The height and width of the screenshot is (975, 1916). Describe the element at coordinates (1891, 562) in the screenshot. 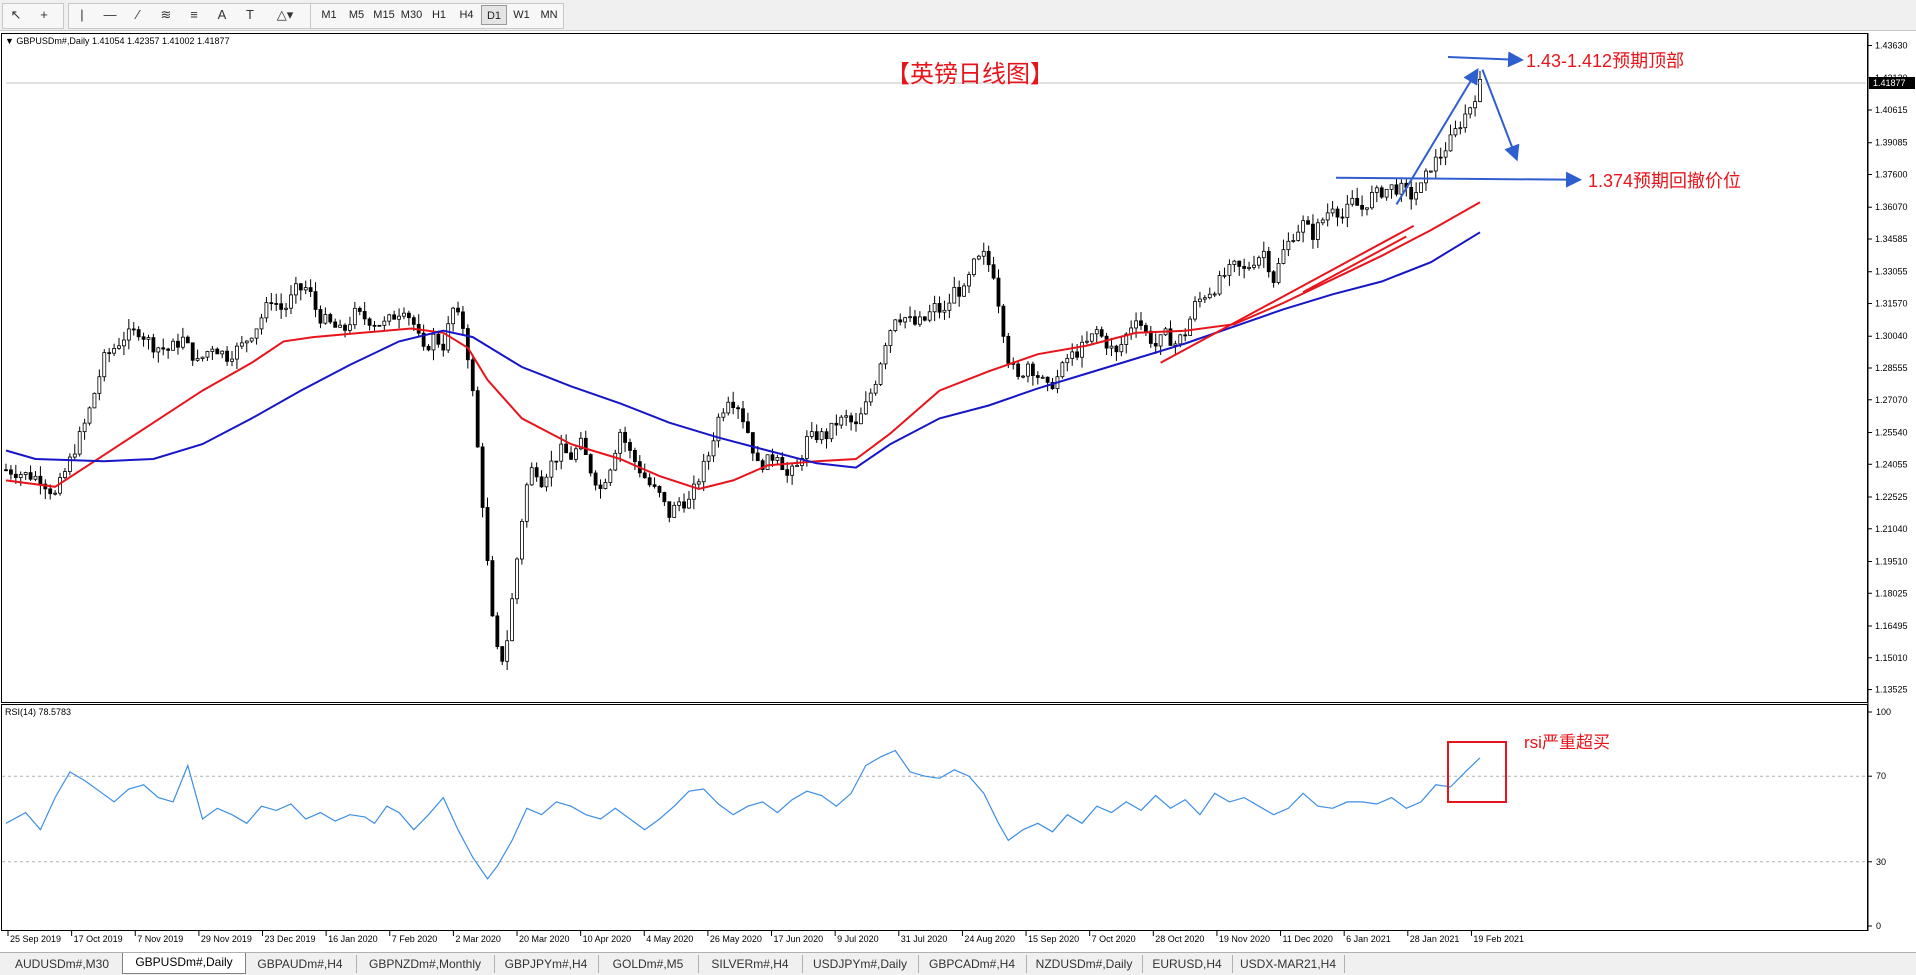

I see `price-tick-label: 1.19510` at that location.